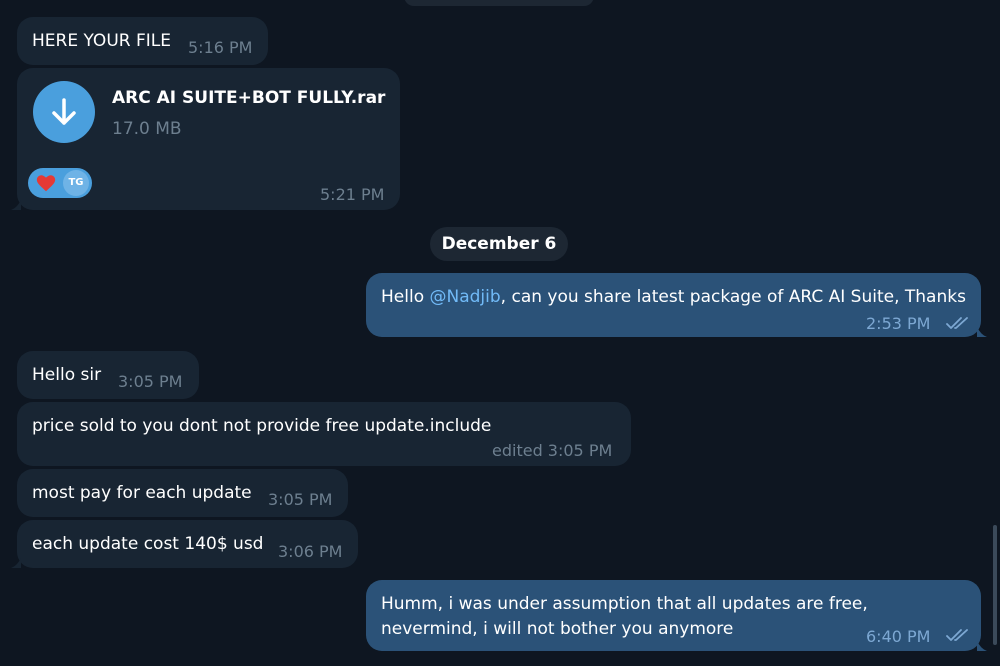  I want to click on message-time: 3:06 PM, so click(310, 551).